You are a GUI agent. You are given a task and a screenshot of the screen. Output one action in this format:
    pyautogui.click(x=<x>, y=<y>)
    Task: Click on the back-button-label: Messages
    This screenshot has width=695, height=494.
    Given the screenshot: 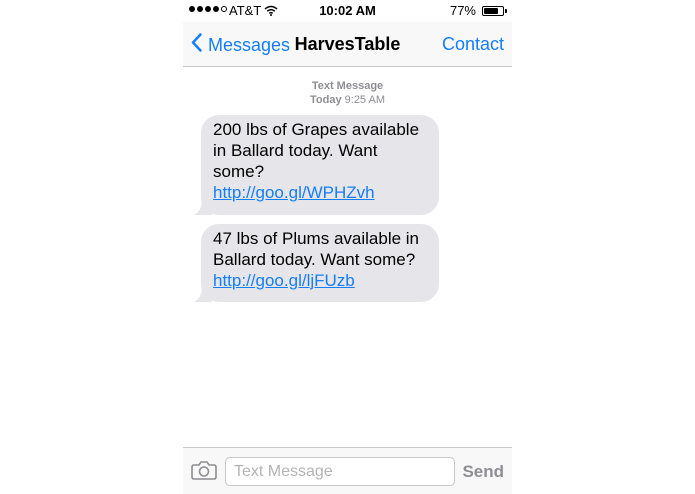 What is the action you would take?
    pyautogui.click(x=249, y=44)
    